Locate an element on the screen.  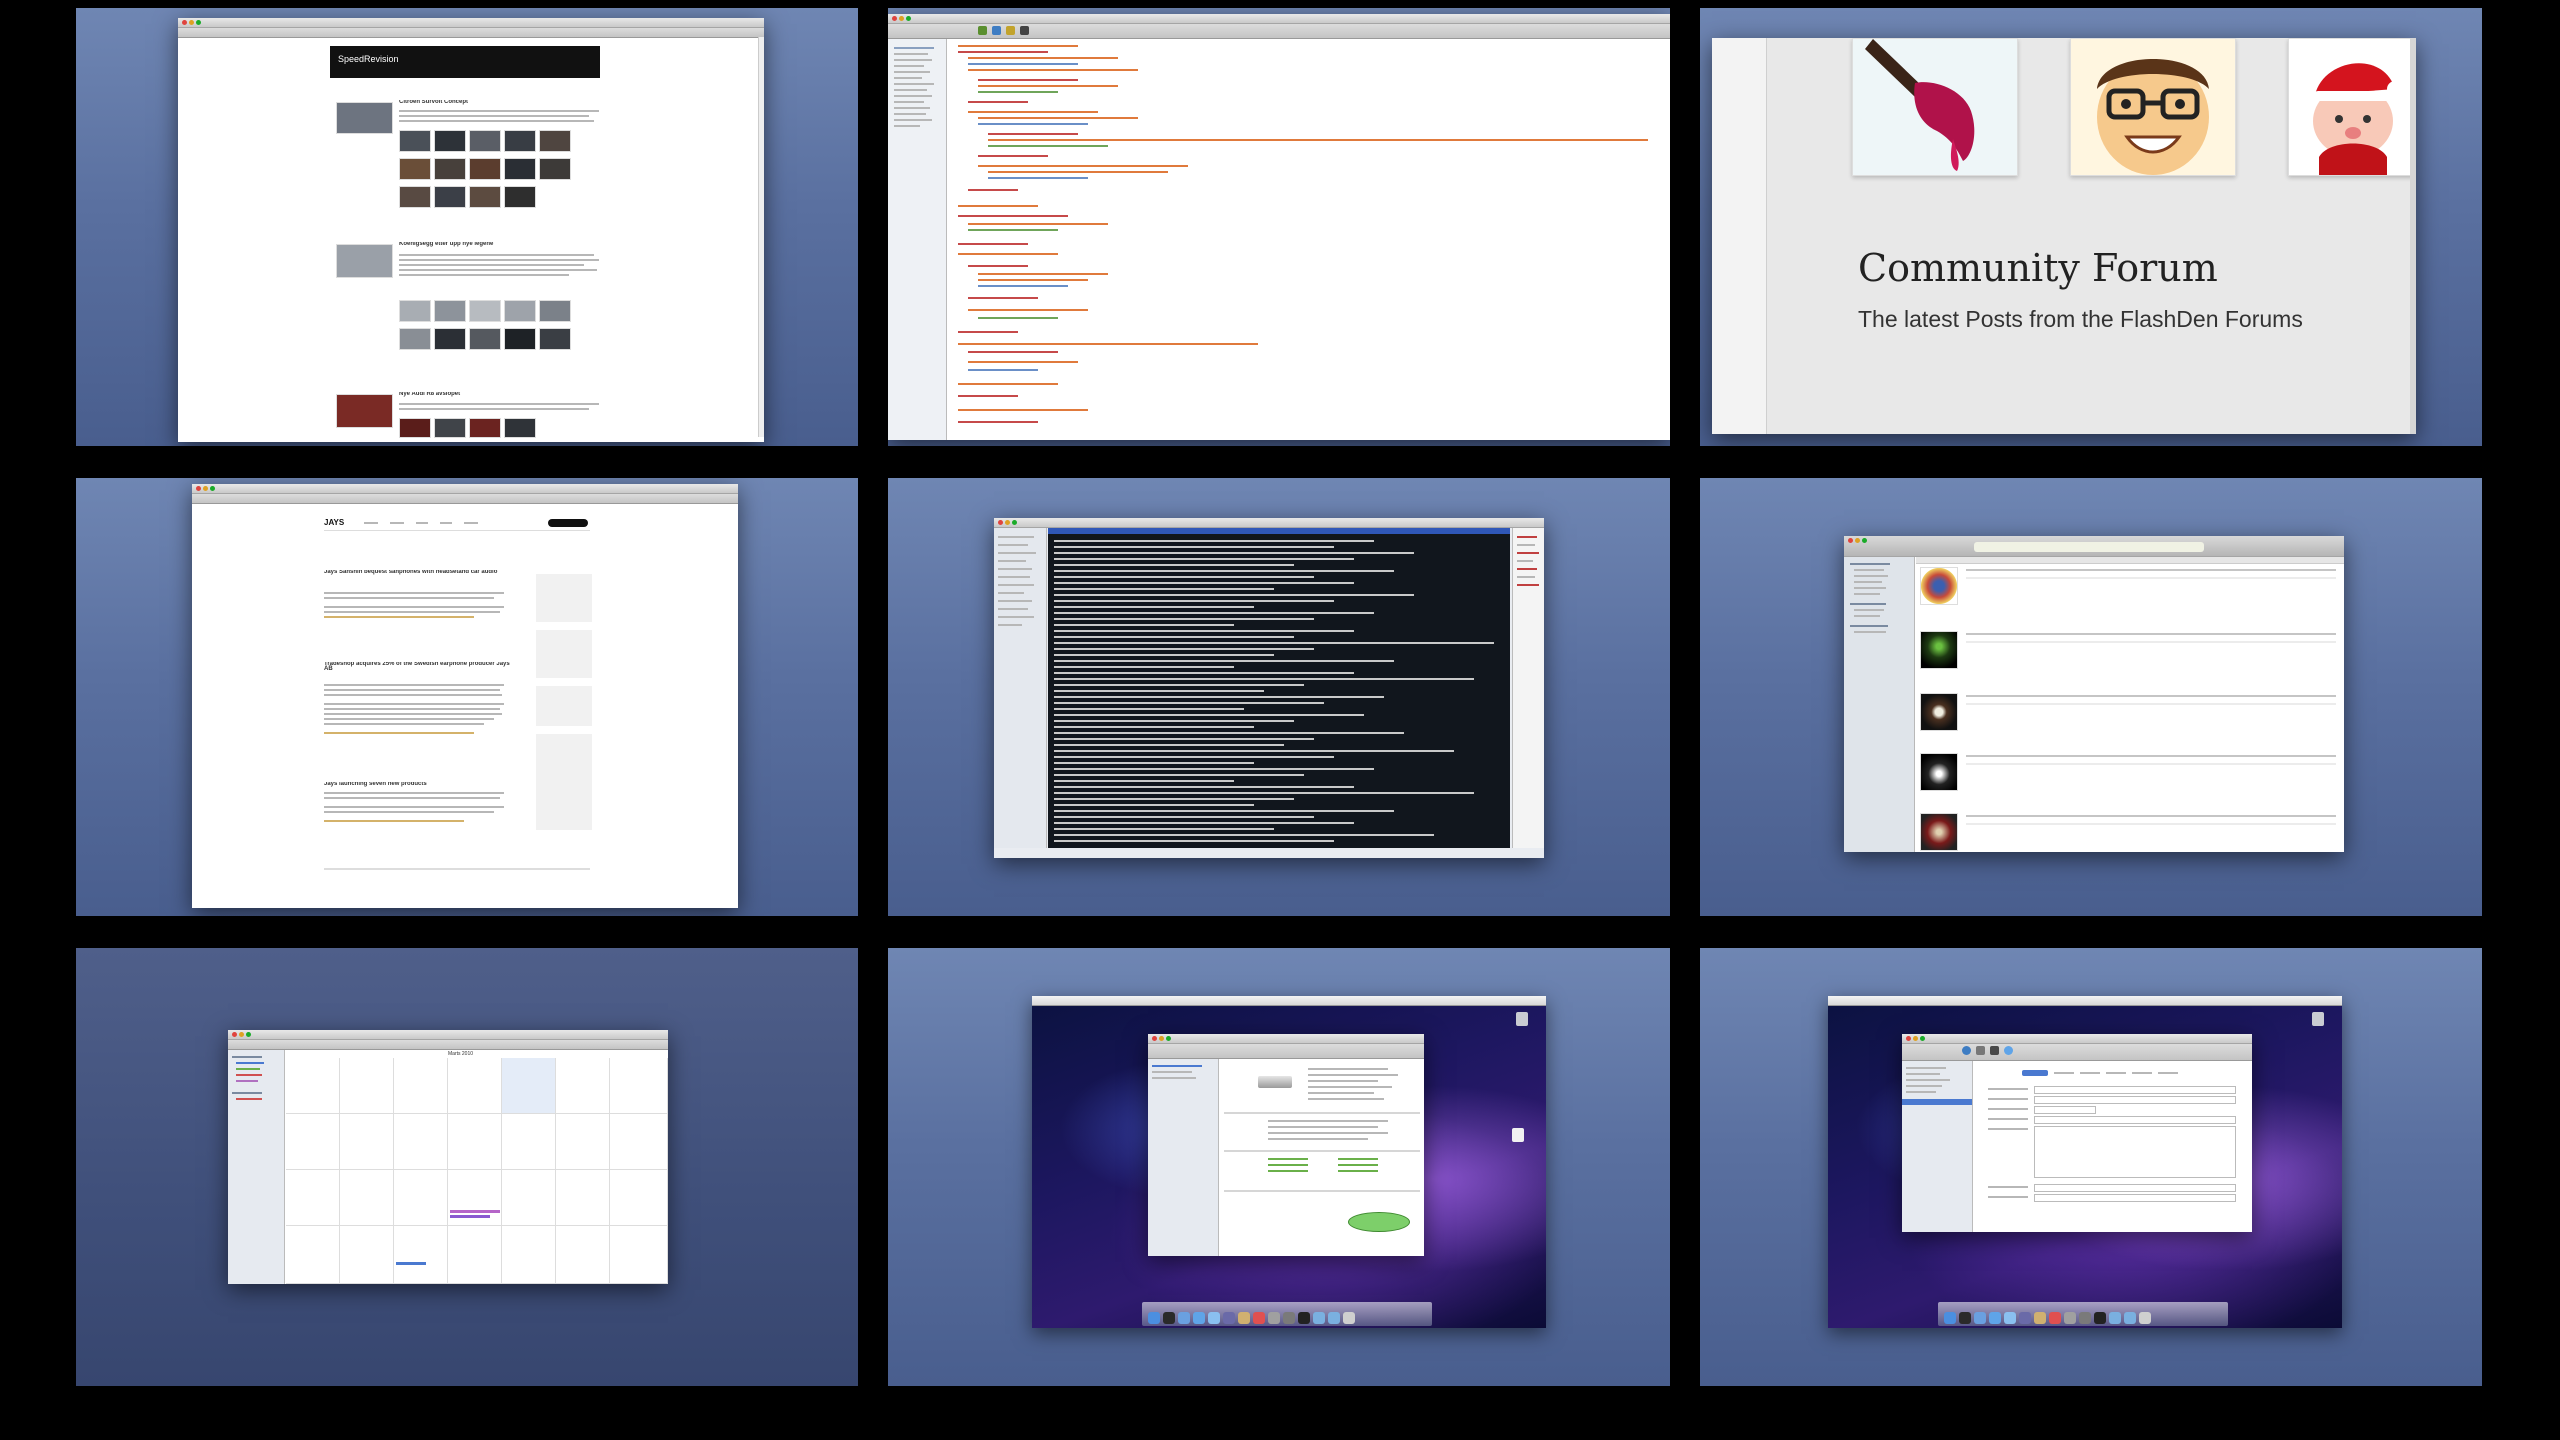
system-preferences-window is located at coordinates (2077, 1133).